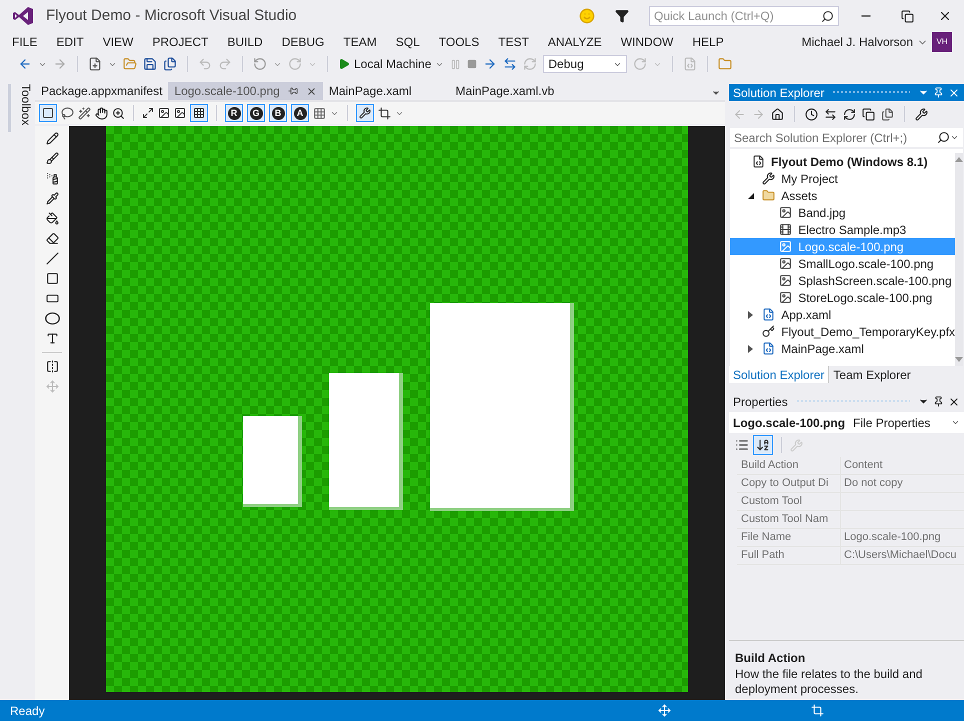 Image resolution: width=964 pixels, height=721 pixels. What do you see at coordinates (52, 318) in the screenshot?
I see `ellipse-icon` at bounding box center [52, 318].